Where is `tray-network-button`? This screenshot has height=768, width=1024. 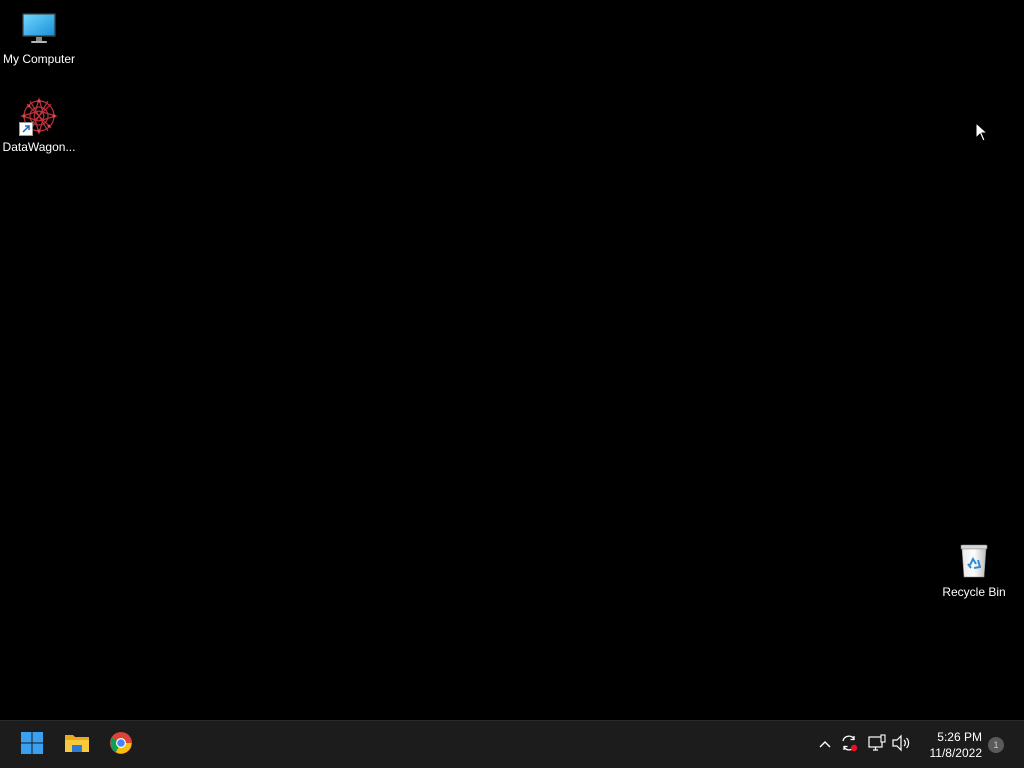
tray-network-button is located at coordinates (877, 745).